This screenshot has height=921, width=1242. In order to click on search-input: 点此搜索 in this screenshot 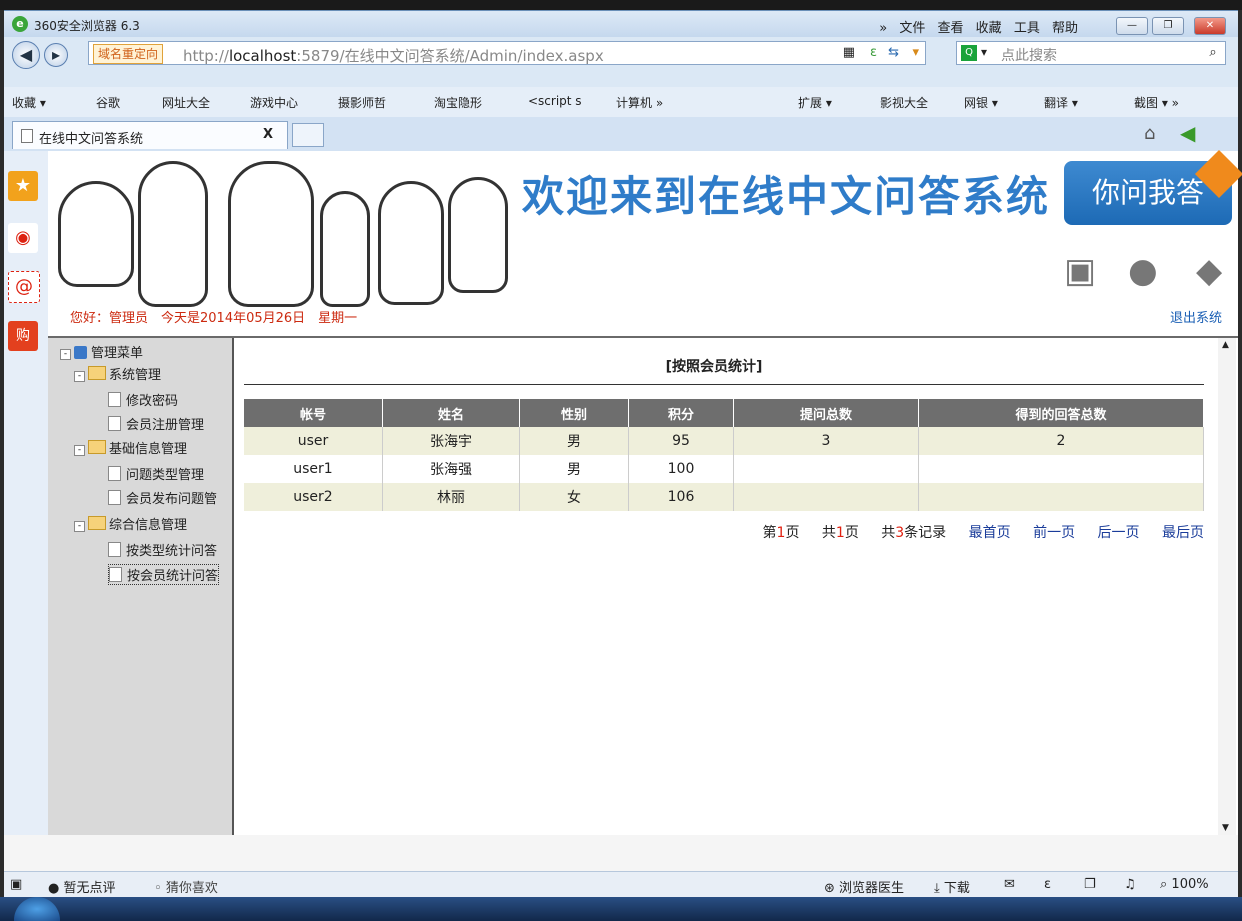, I will do `click(1029, 55)`.